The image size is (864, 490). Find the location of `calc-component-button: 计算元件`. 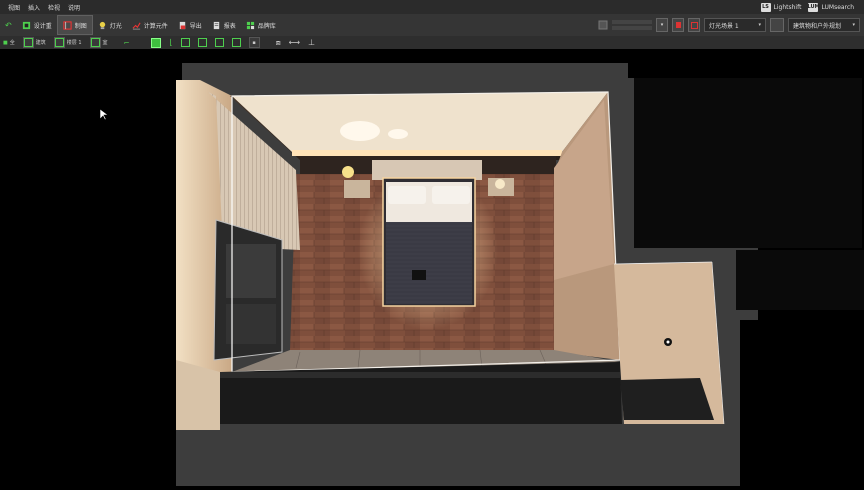

calc-component-button: 计算元件 is located at coordinates (150, 25).